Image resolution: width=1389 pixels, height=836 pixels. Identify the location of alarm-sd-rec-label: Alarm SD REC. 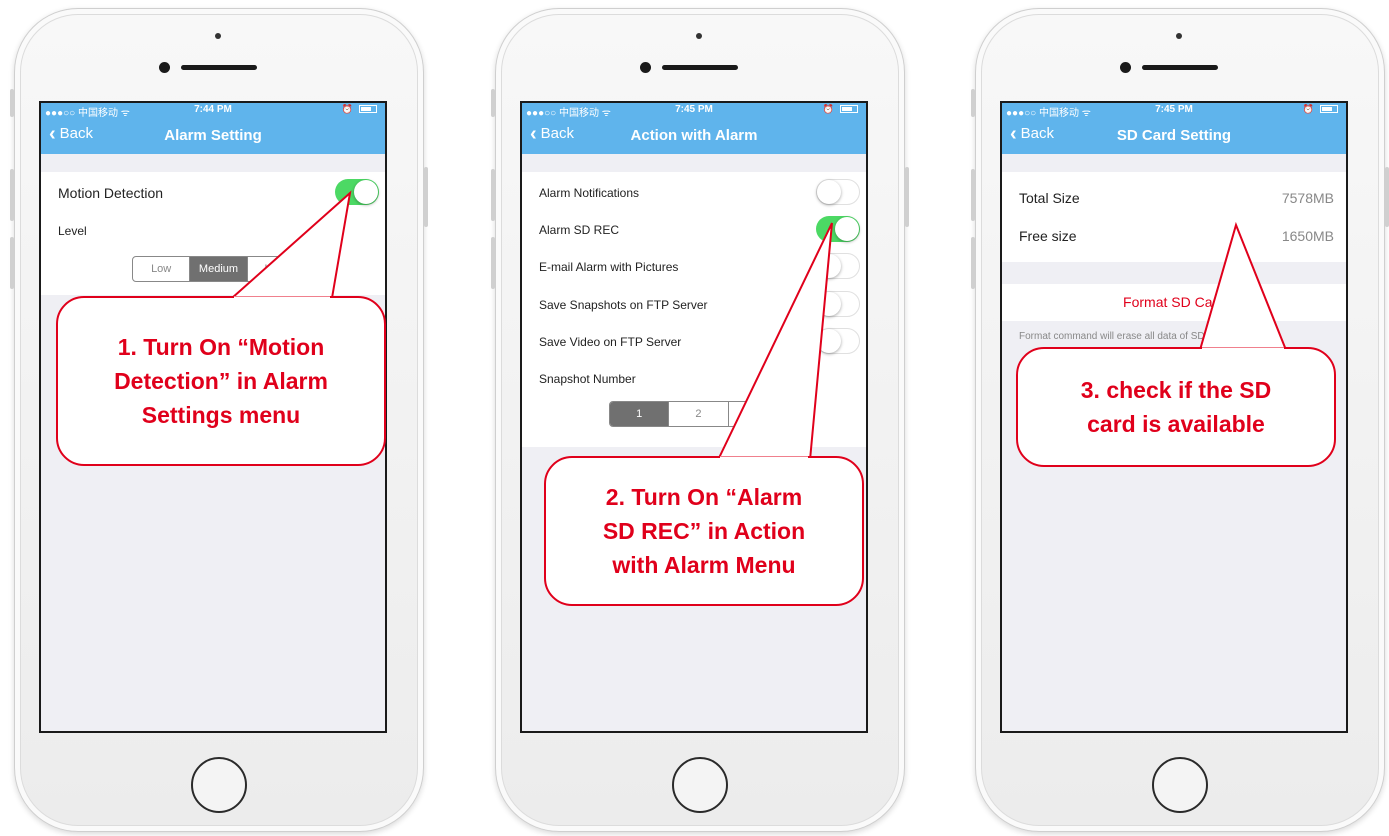
(579, 230).